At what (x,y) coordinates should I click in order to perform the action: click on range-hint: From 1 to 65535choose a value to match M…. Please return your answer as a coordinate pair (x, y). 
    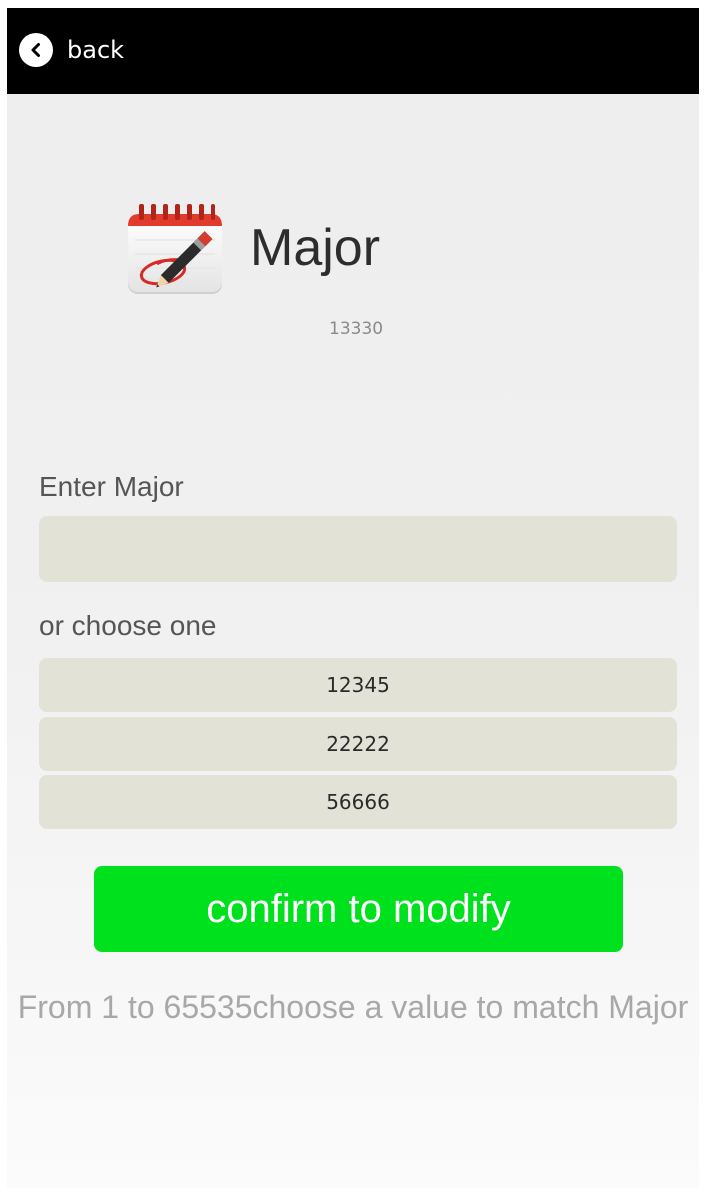
    Looking at the image, I should click on (353, 1007).